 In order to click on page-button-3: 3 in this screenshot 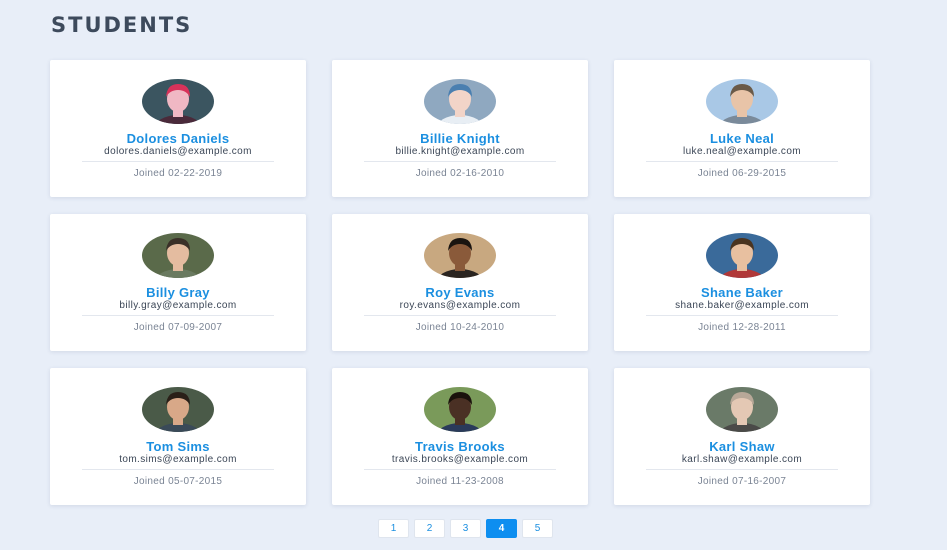, I will do `click(465, 528)`.